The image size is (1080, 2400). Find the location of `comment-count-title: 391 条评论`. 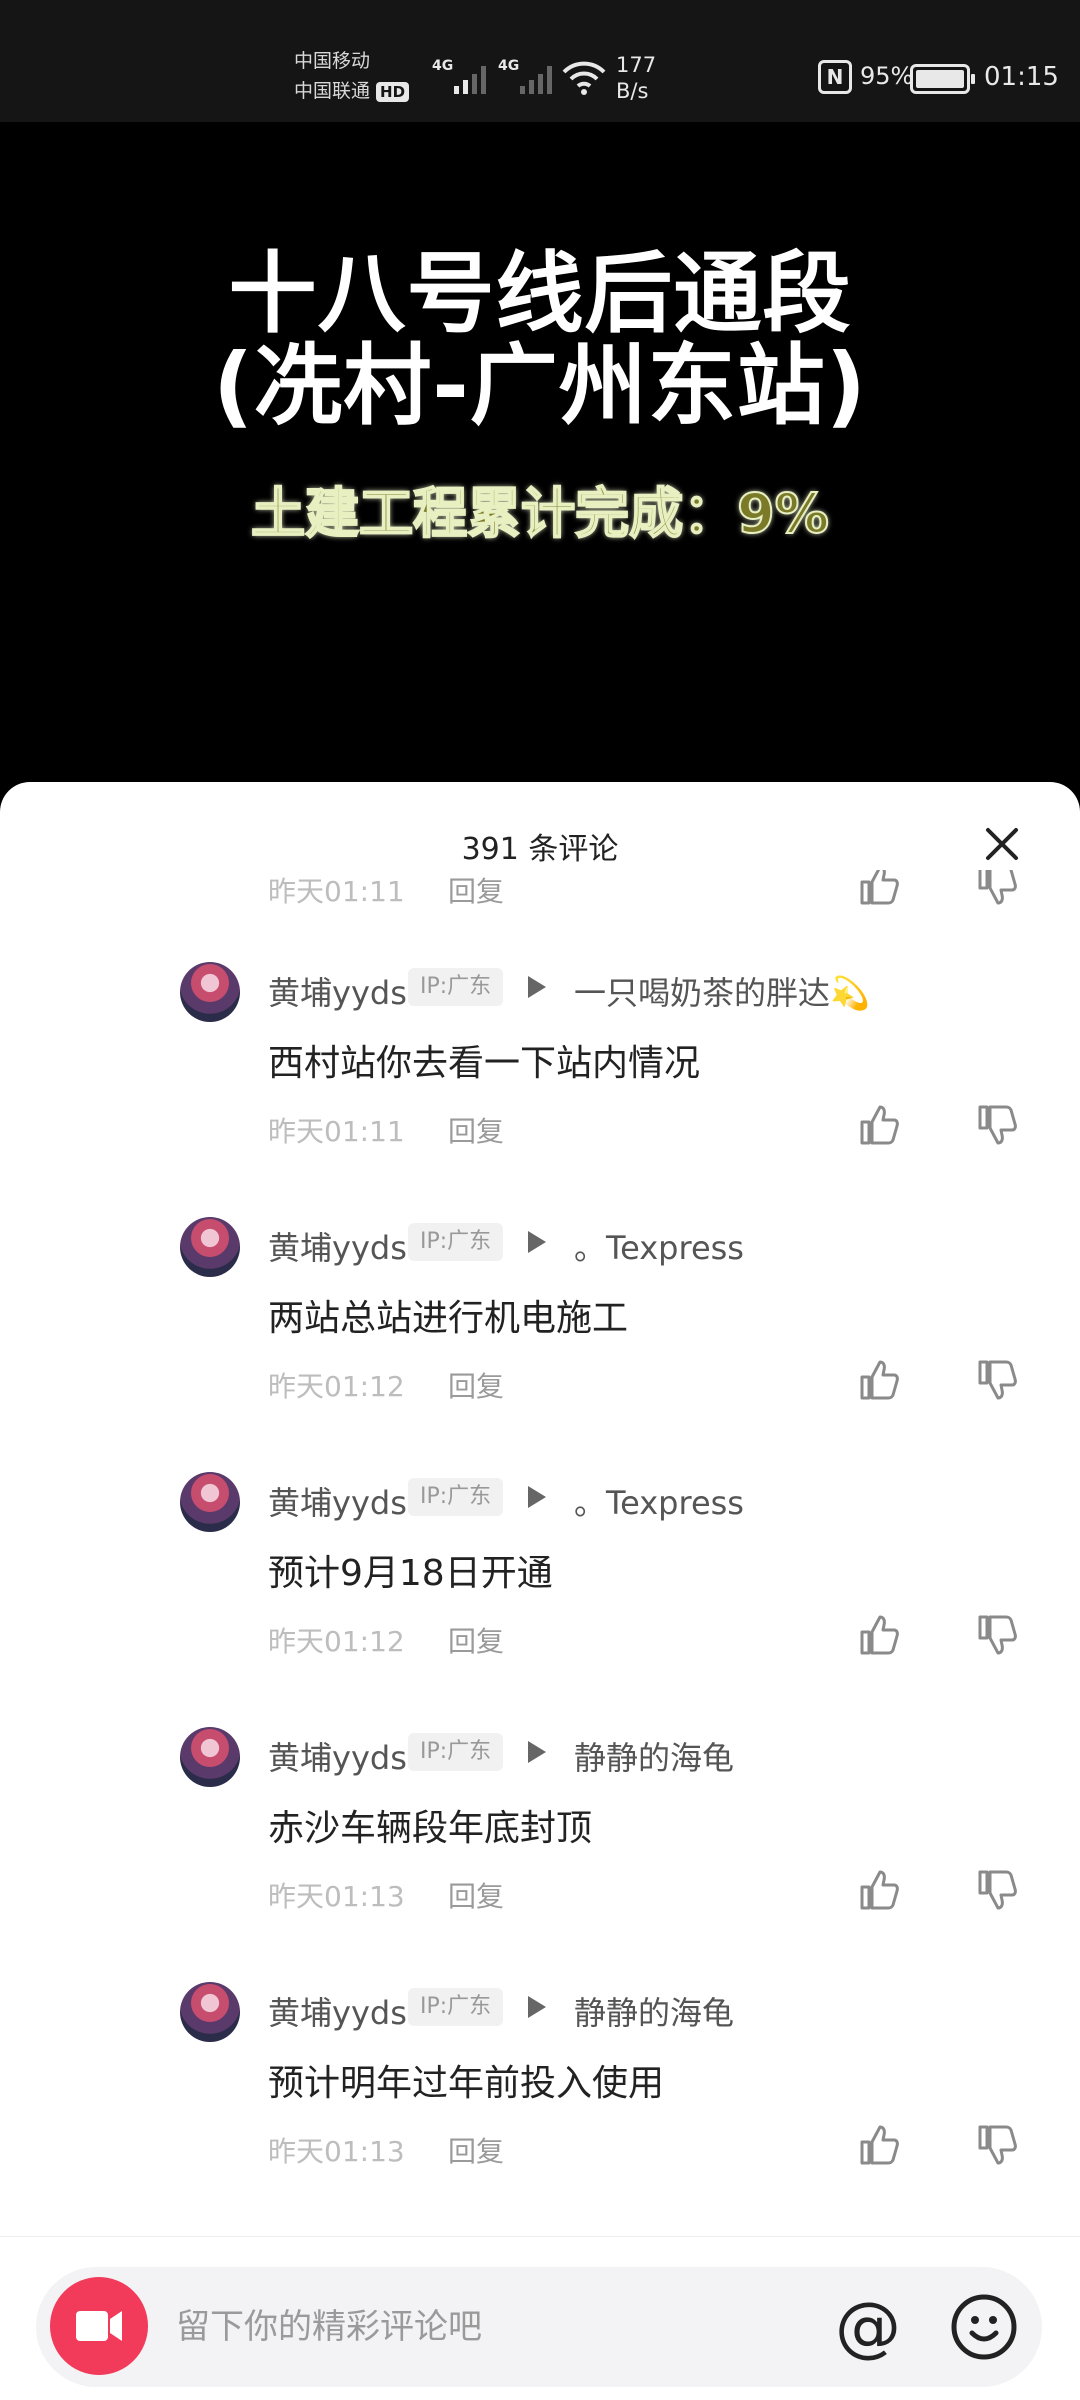

comment-count-title: 391 条评论 is located at coordinates (540, 849).